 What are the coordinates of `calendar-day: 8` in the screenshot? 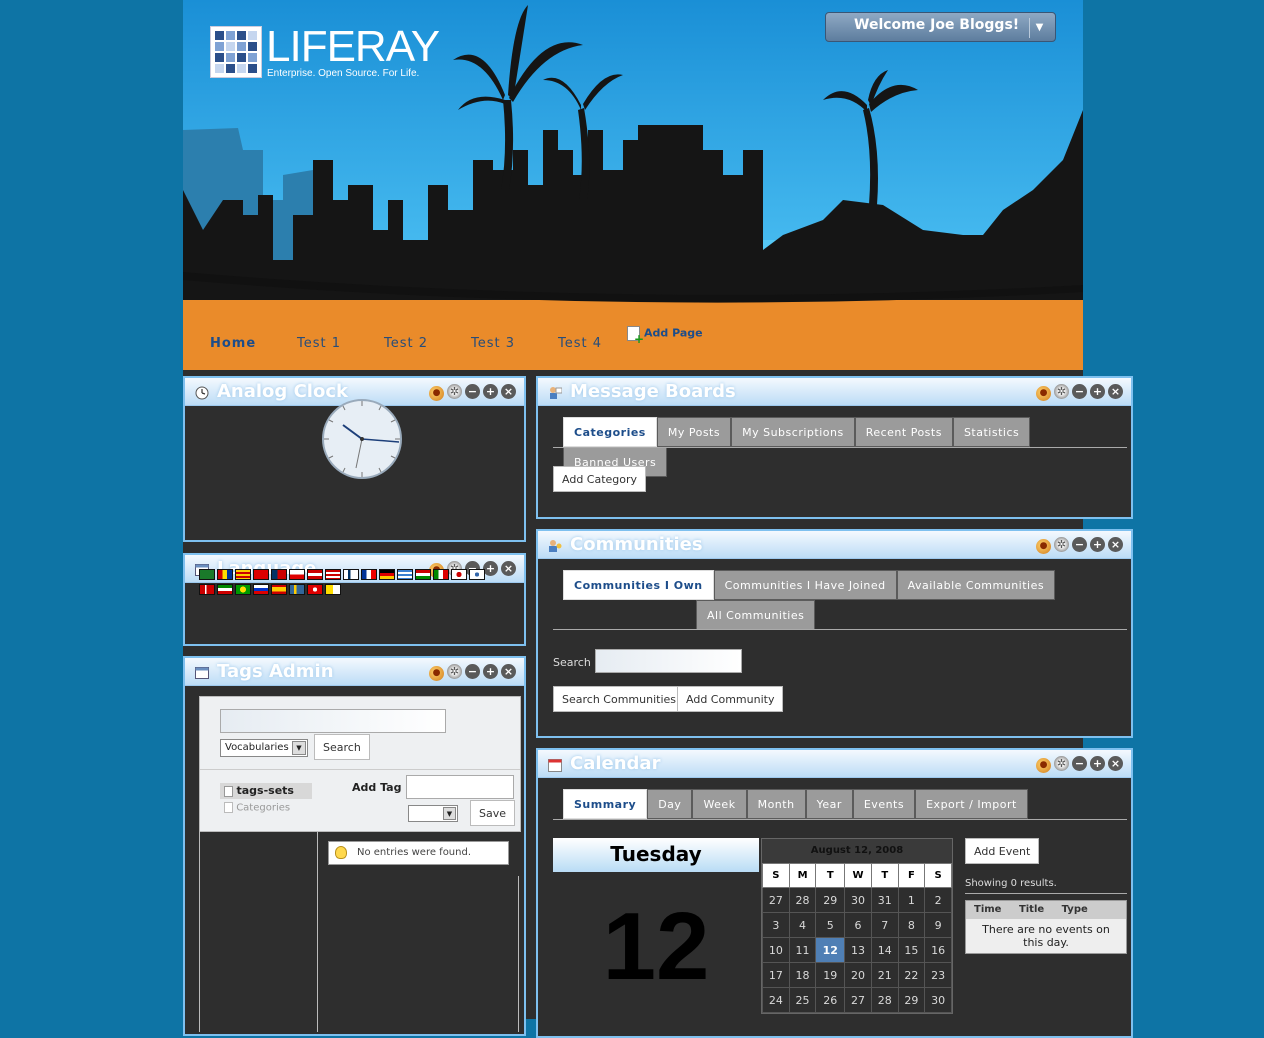 It's located at (911, 925).